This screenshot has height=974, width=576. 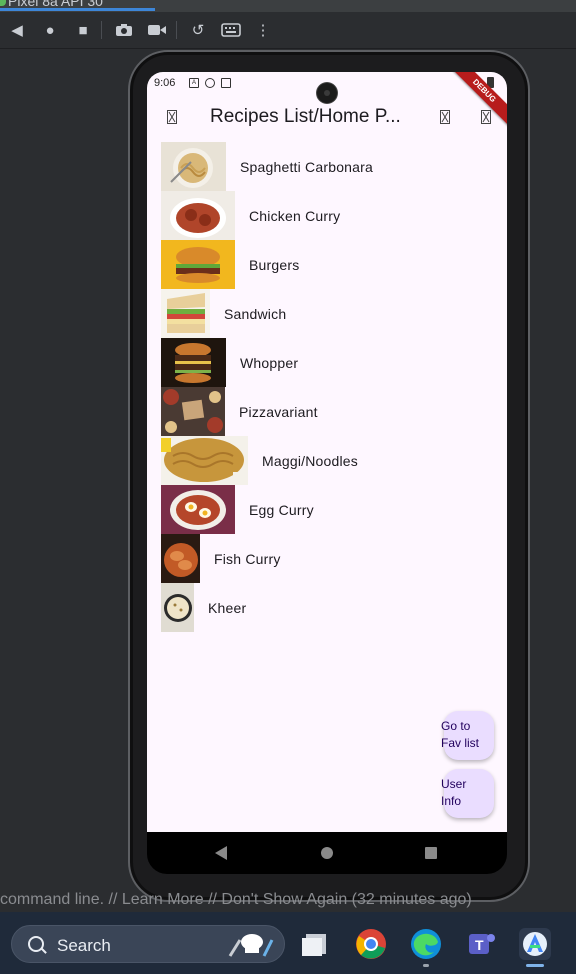 What do you see at coordinates (310, 460) in the screenshot?
I see `recipe-name: Maggi/Noodles` at bounding box center [310, 460].